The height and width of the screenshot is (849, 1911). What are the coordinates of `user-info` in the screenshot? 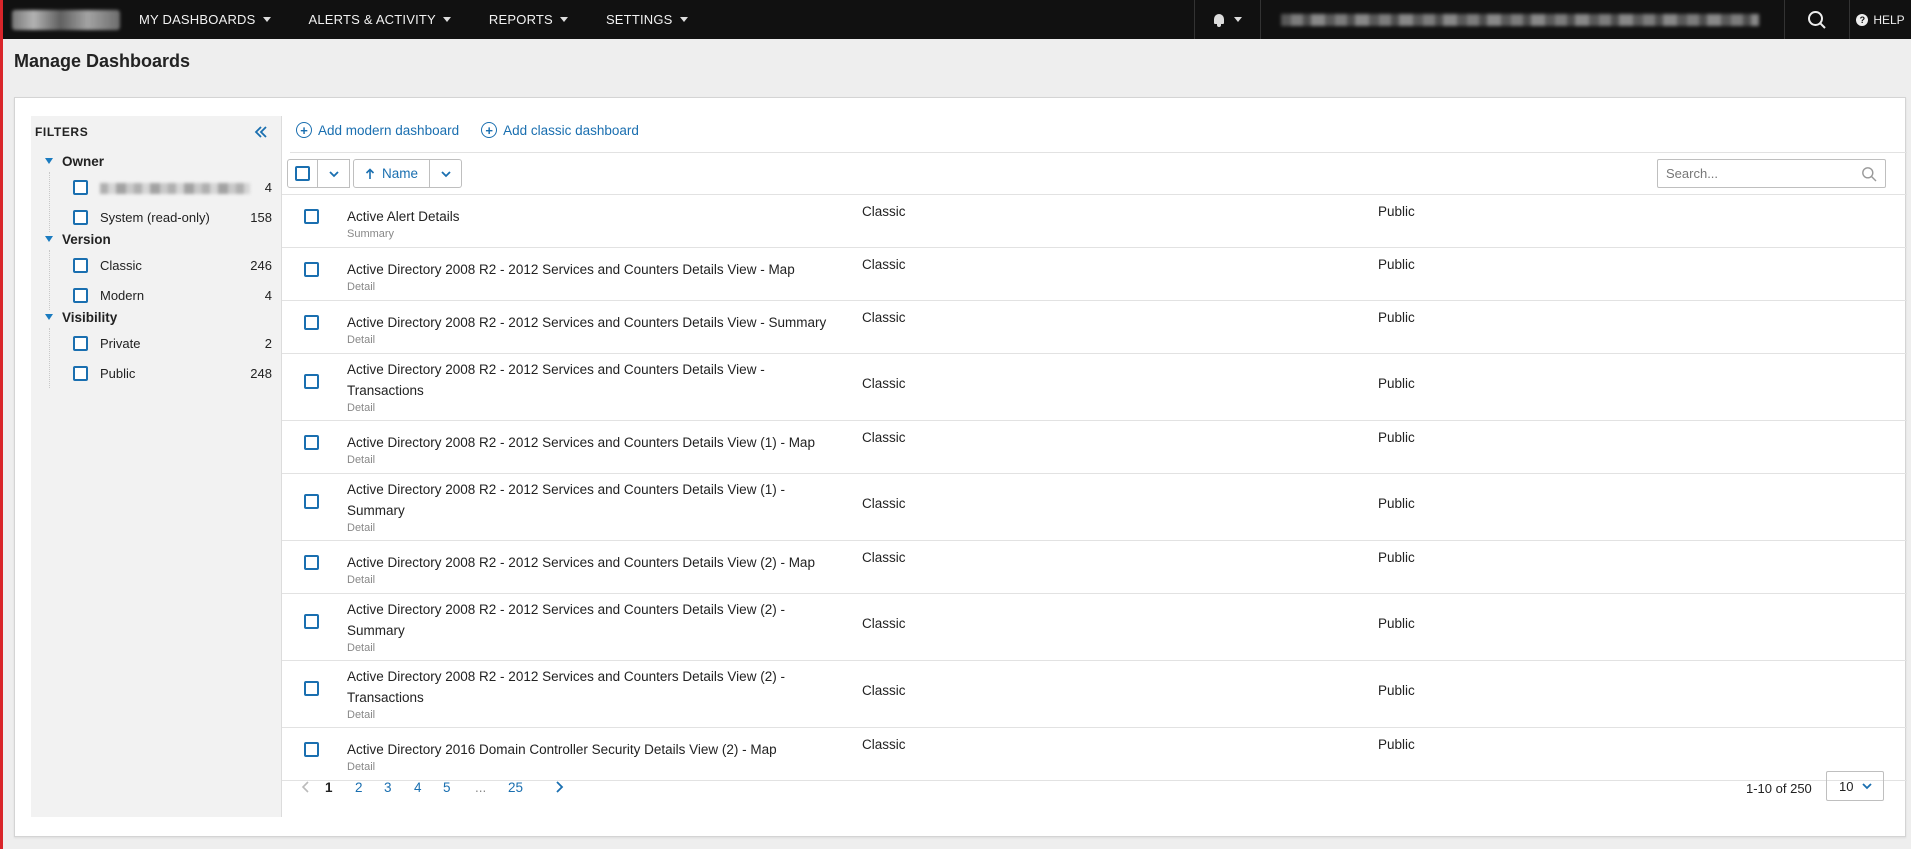 It's located at (1522, 19).